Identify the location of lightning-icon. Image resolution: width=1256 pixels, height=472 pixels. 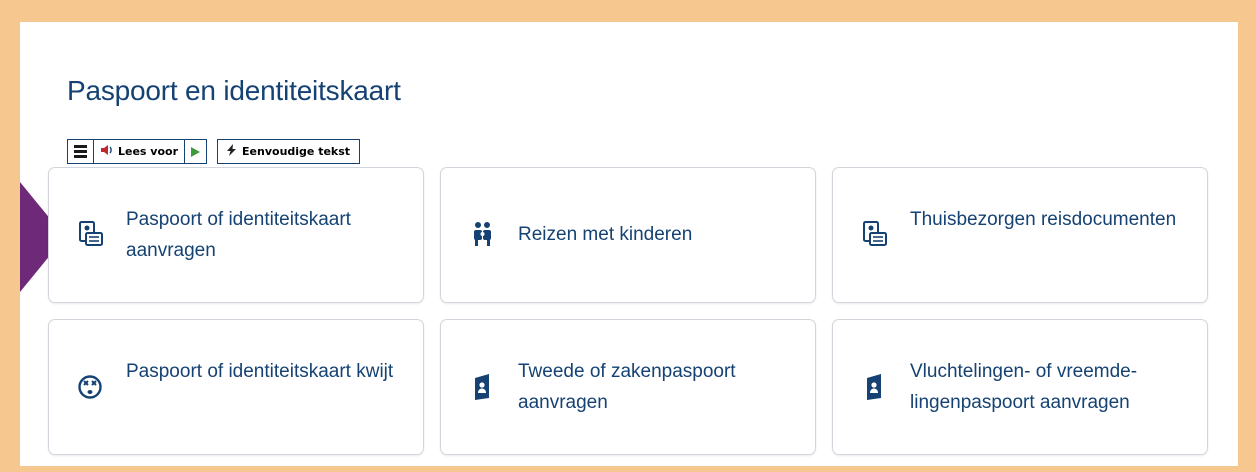
(232, 151).